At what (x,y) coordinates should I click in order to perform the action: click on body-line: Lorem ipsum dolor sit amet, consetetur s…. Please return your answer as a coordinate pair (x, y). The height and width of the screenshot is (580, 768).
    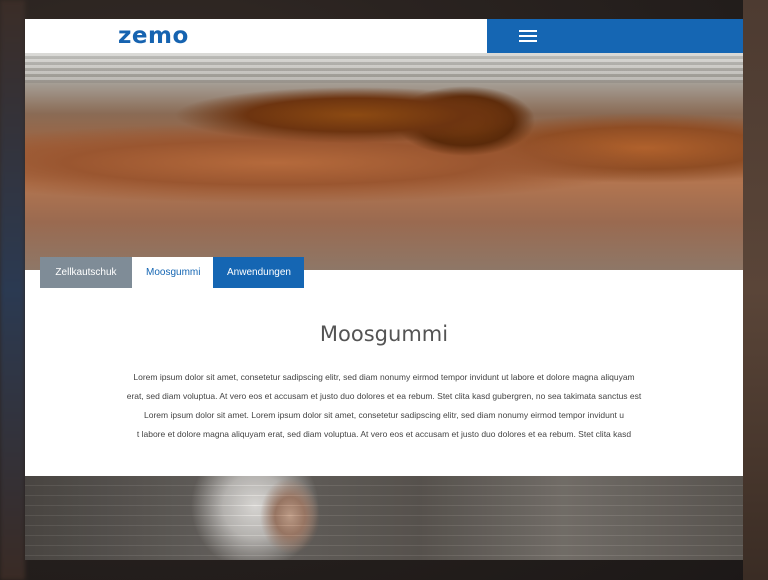
    Looking at the image, I should click on (384, 377).